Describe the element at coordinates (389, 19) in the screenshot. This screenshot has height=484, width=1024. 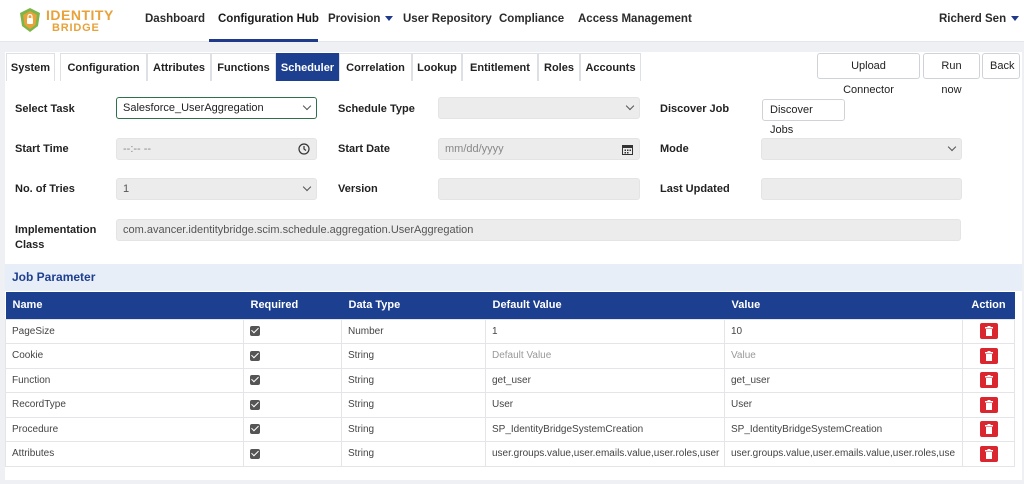
I see `caret-down-icon` at that location.